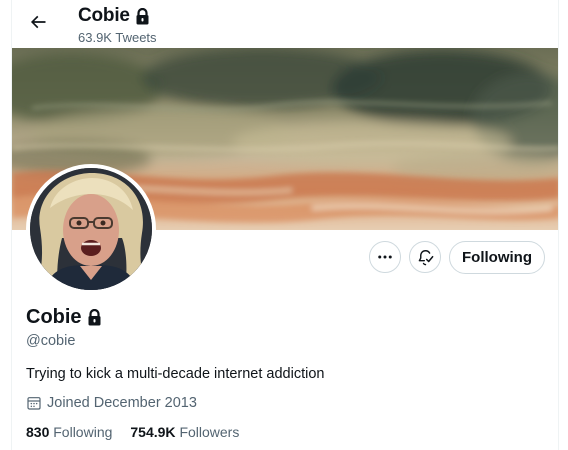 The height and width of the screenshot is (450, 568). I want to click on following-count: 830, so click(38, 432).